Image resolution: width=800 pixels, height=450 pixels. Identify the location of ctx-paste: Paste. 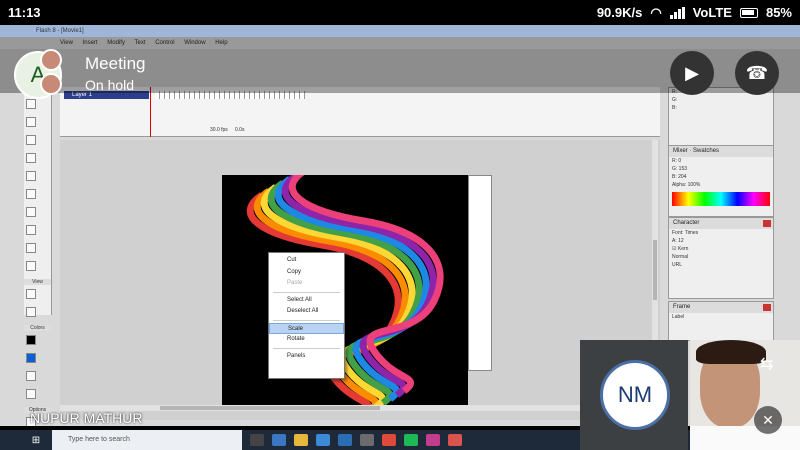
(306, 284).